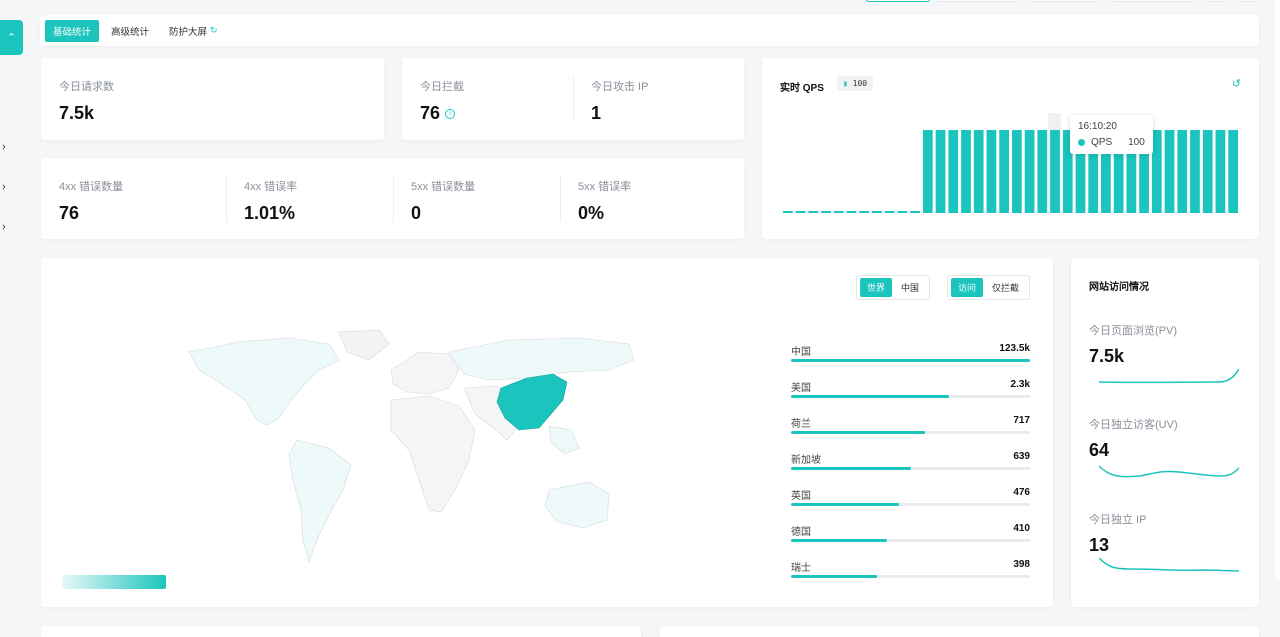  I want to click on error-label: 4xx 错误数量, so click(91, 187).